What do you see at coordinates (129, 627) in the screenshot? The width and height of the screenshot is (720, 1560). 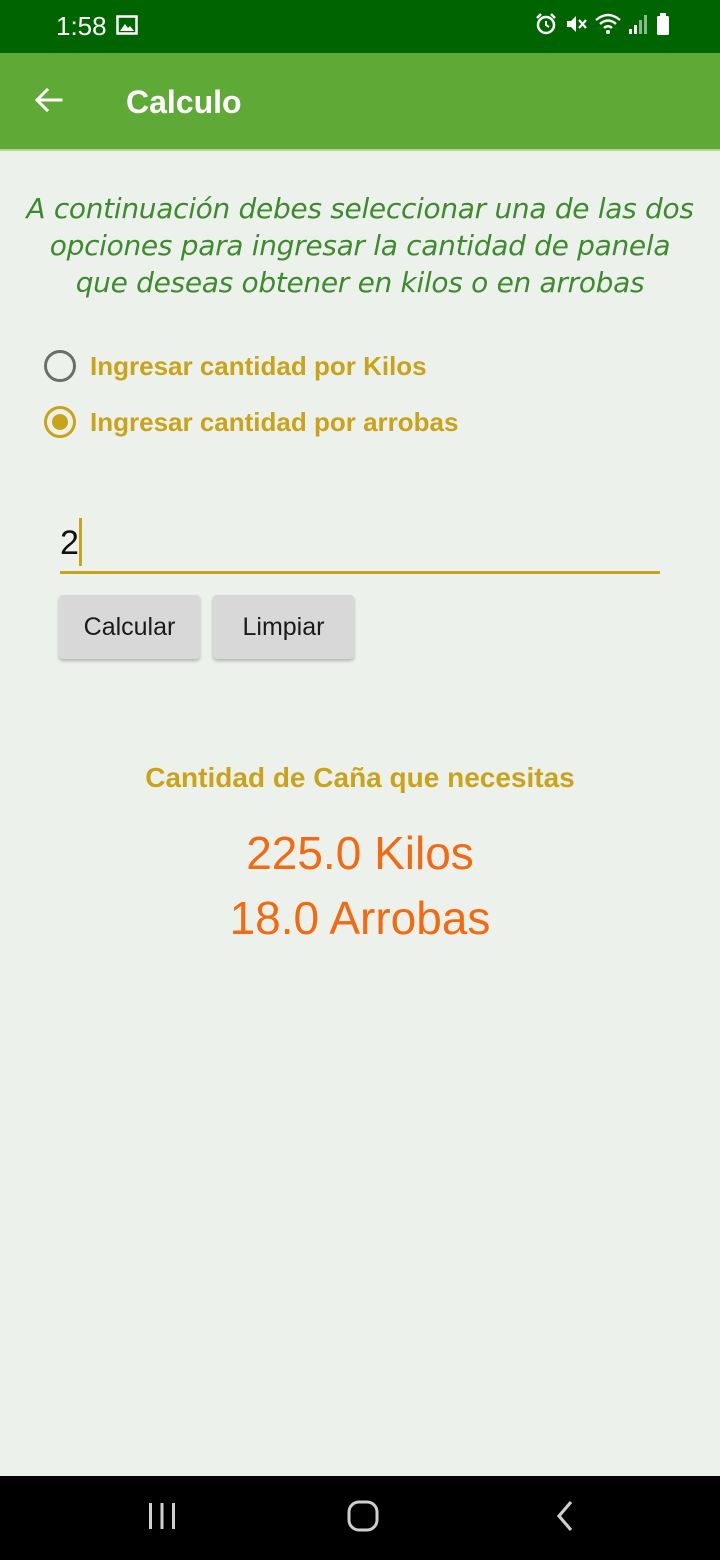 I see `calculate-button: Calcular` at bounding box center [129, 627].